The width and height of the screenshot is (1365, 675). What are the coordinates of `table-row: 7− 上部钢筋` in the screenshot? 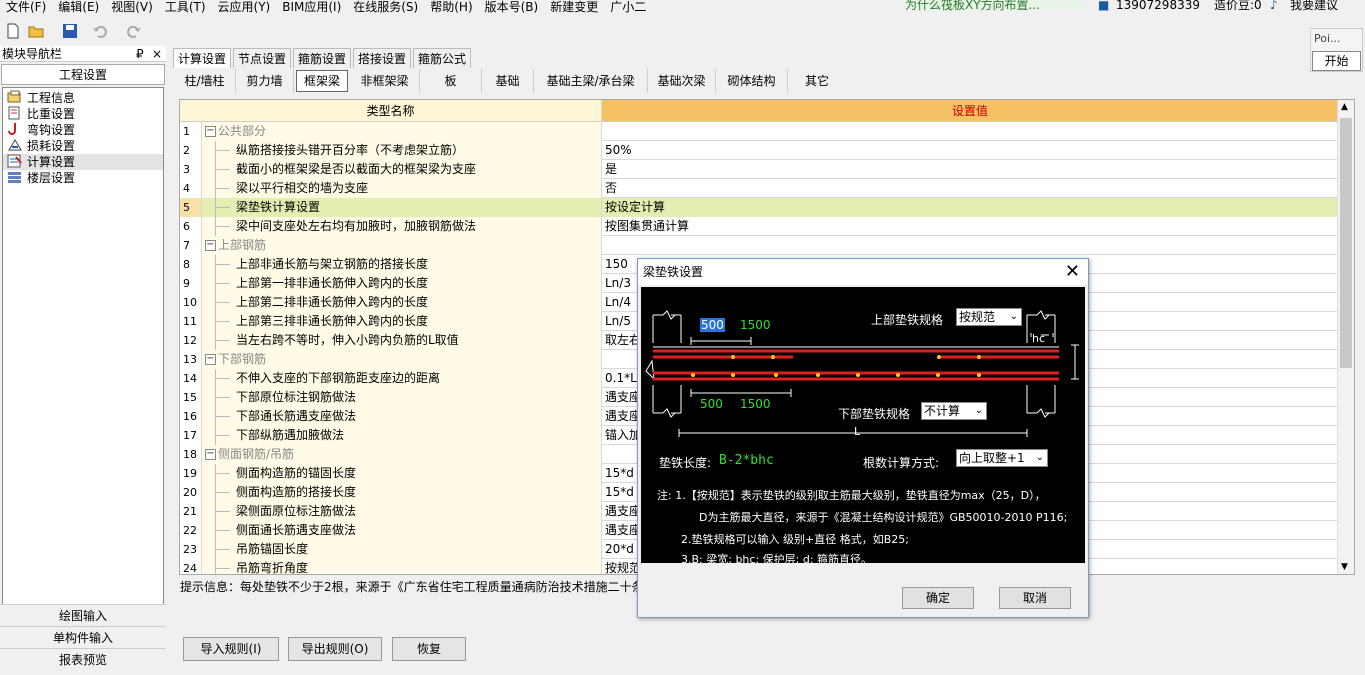 It's located at (759, 245).